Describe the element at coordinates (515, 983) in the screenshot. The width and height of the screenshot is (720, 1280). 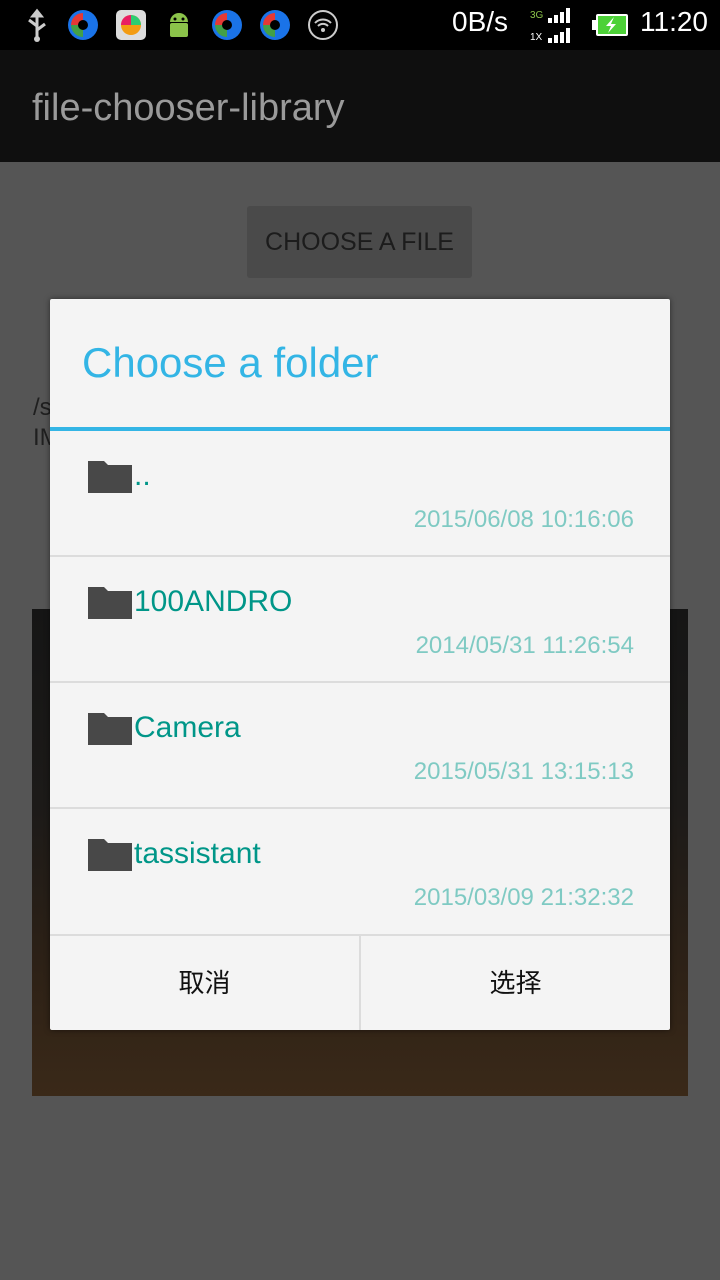
I see `select-button: 选择` at that location.